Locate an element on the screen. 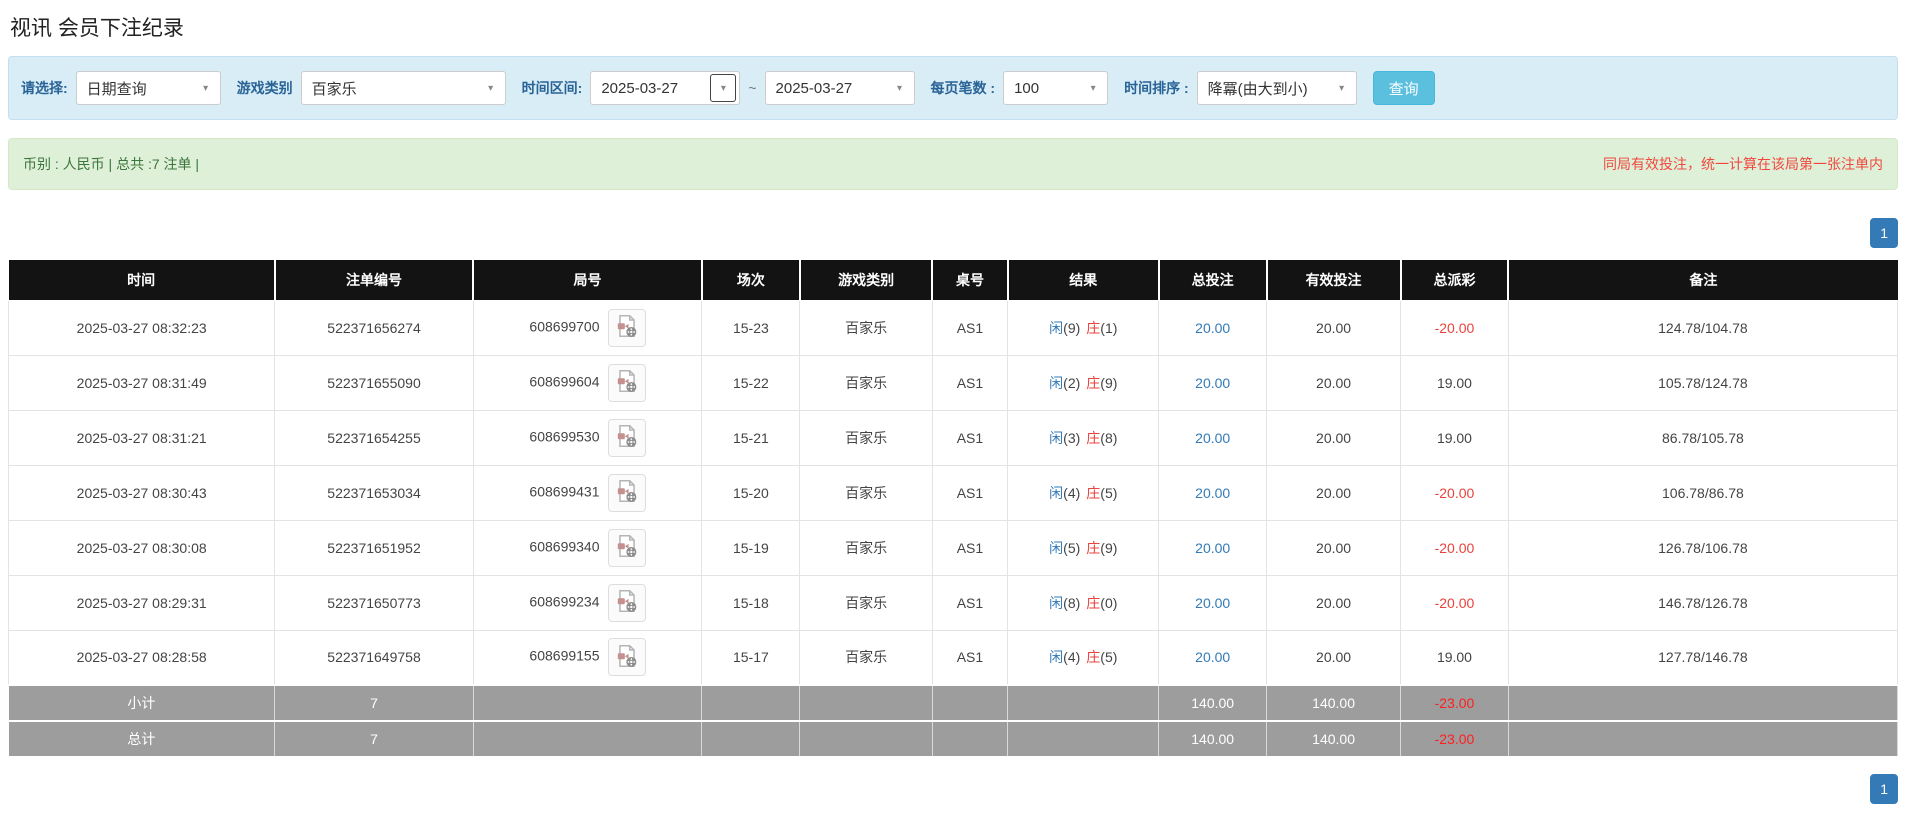  result-banker-value: (1) is located at coordinates (1109, 327).